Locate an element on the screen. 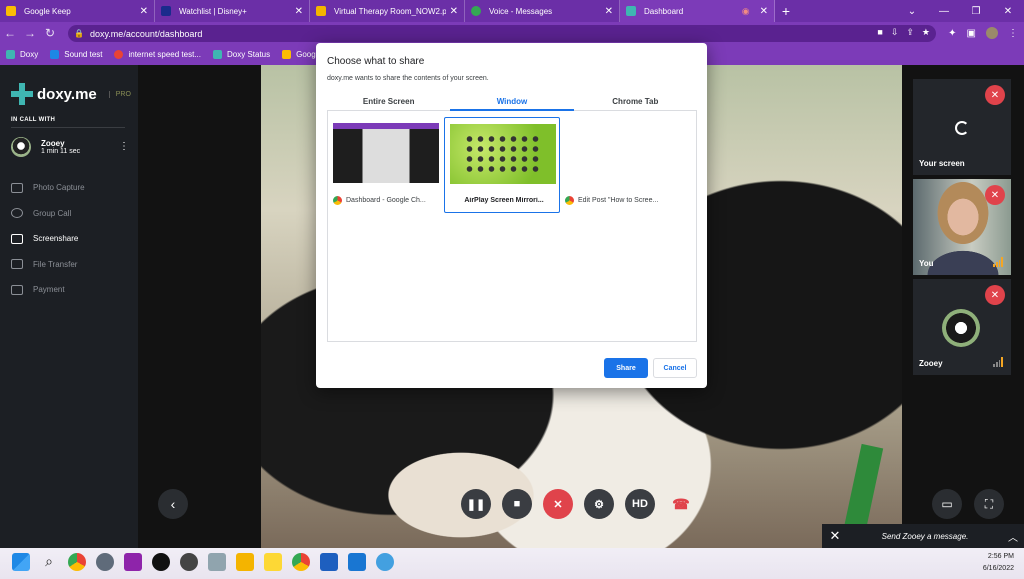  previous-button: ‹ is located at coordinates (173, 504).